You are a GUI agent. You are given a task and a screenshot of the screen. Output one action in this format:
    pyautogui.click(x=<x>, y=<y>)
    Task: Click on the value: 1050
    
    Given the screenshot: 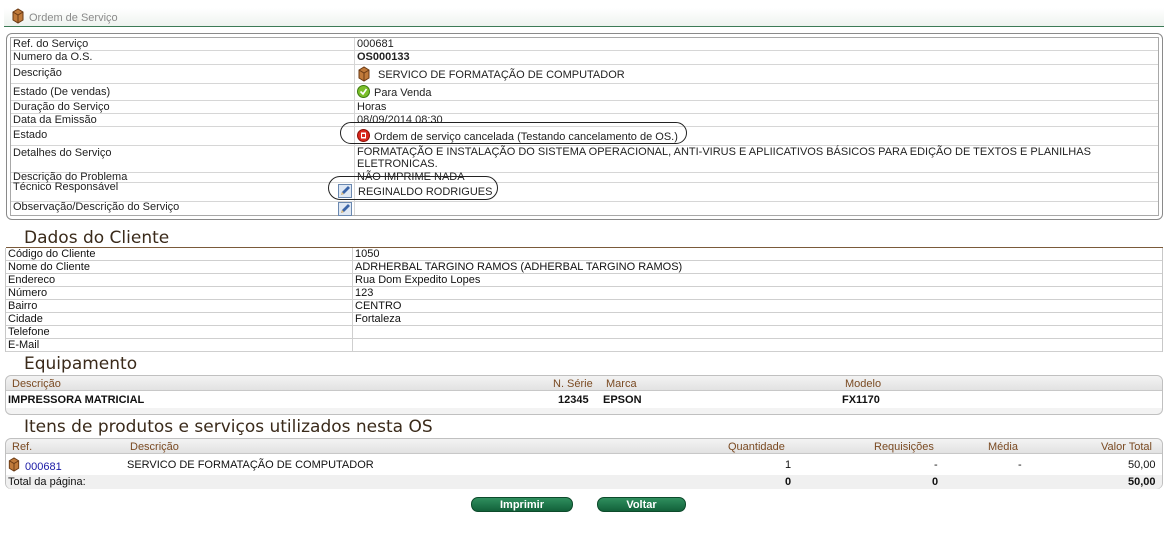 What is the action you would take?
    pyautogui.click(x=367, y=254)
    